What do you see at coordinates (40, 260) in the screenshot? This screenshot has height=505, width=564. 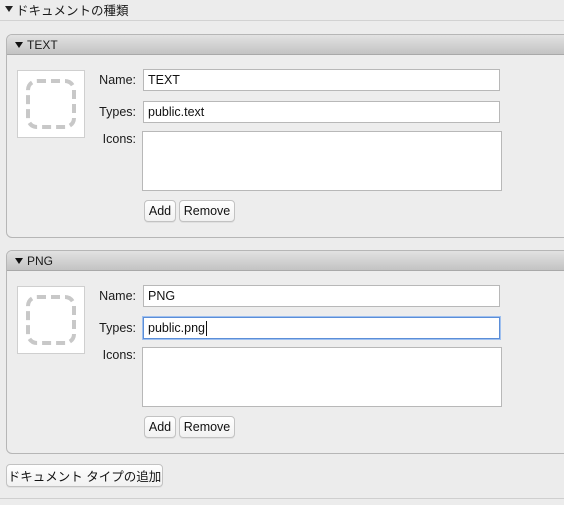 I see `panel-title: PNG` at bounding box center [40, 260].